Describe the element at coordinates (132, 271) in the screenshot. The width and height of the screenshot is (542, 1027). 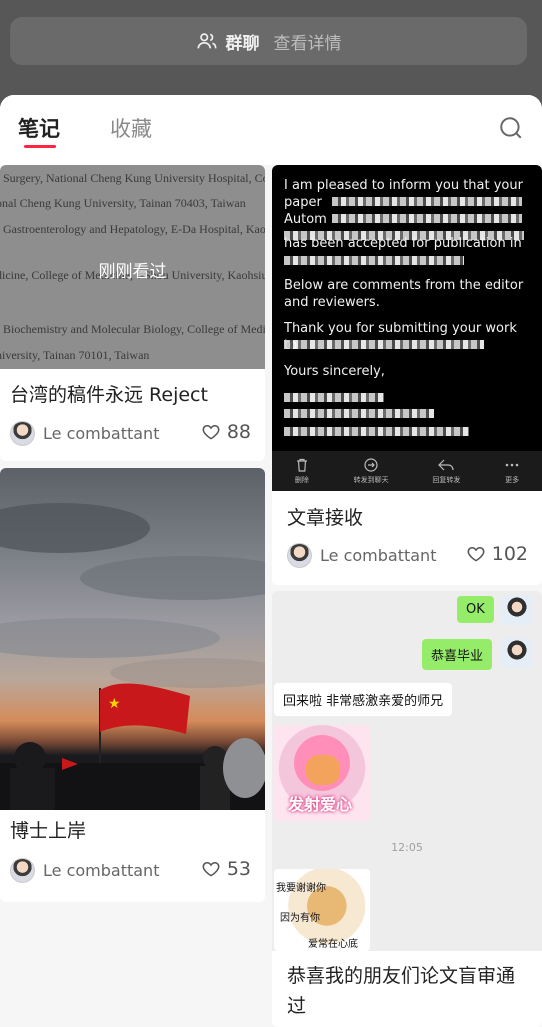
I see `recently-viewed-label: 刚刚看过` at that location.